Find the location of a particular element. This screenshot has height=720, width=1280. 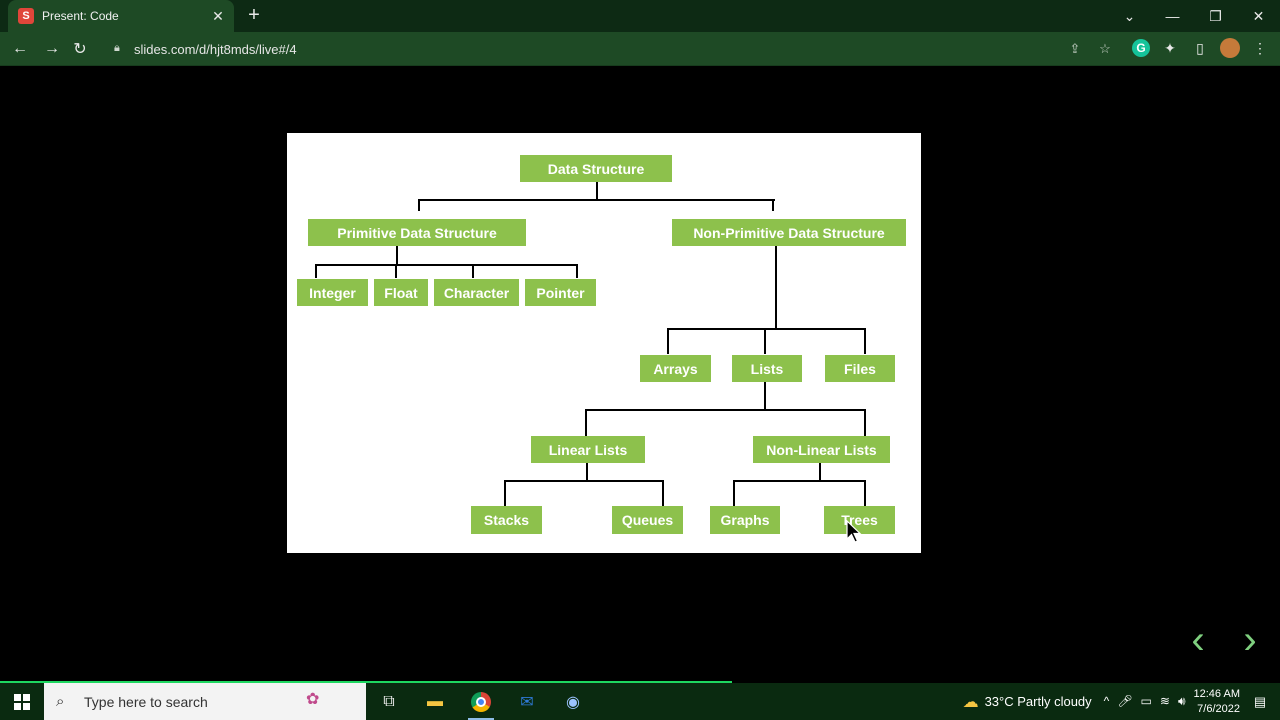

node-files: Files is located at coordinates (860, 368).